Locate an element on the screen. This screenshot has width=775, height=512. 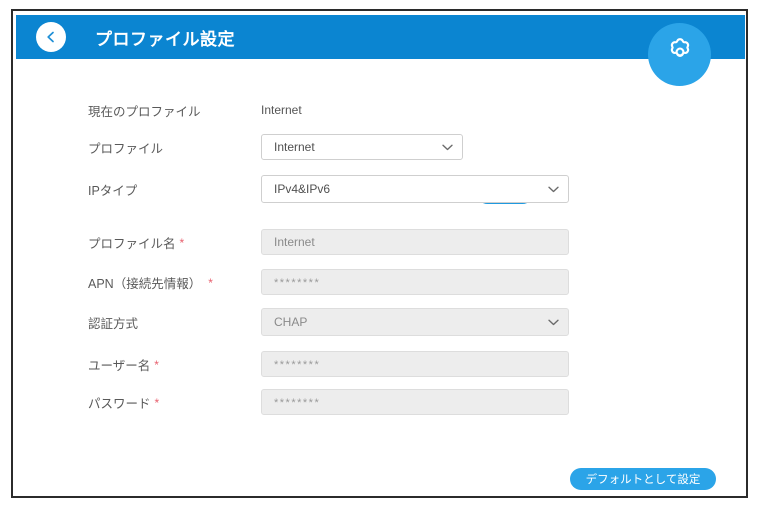
label-profile: プロファイル is located at coordinates (126, 148).